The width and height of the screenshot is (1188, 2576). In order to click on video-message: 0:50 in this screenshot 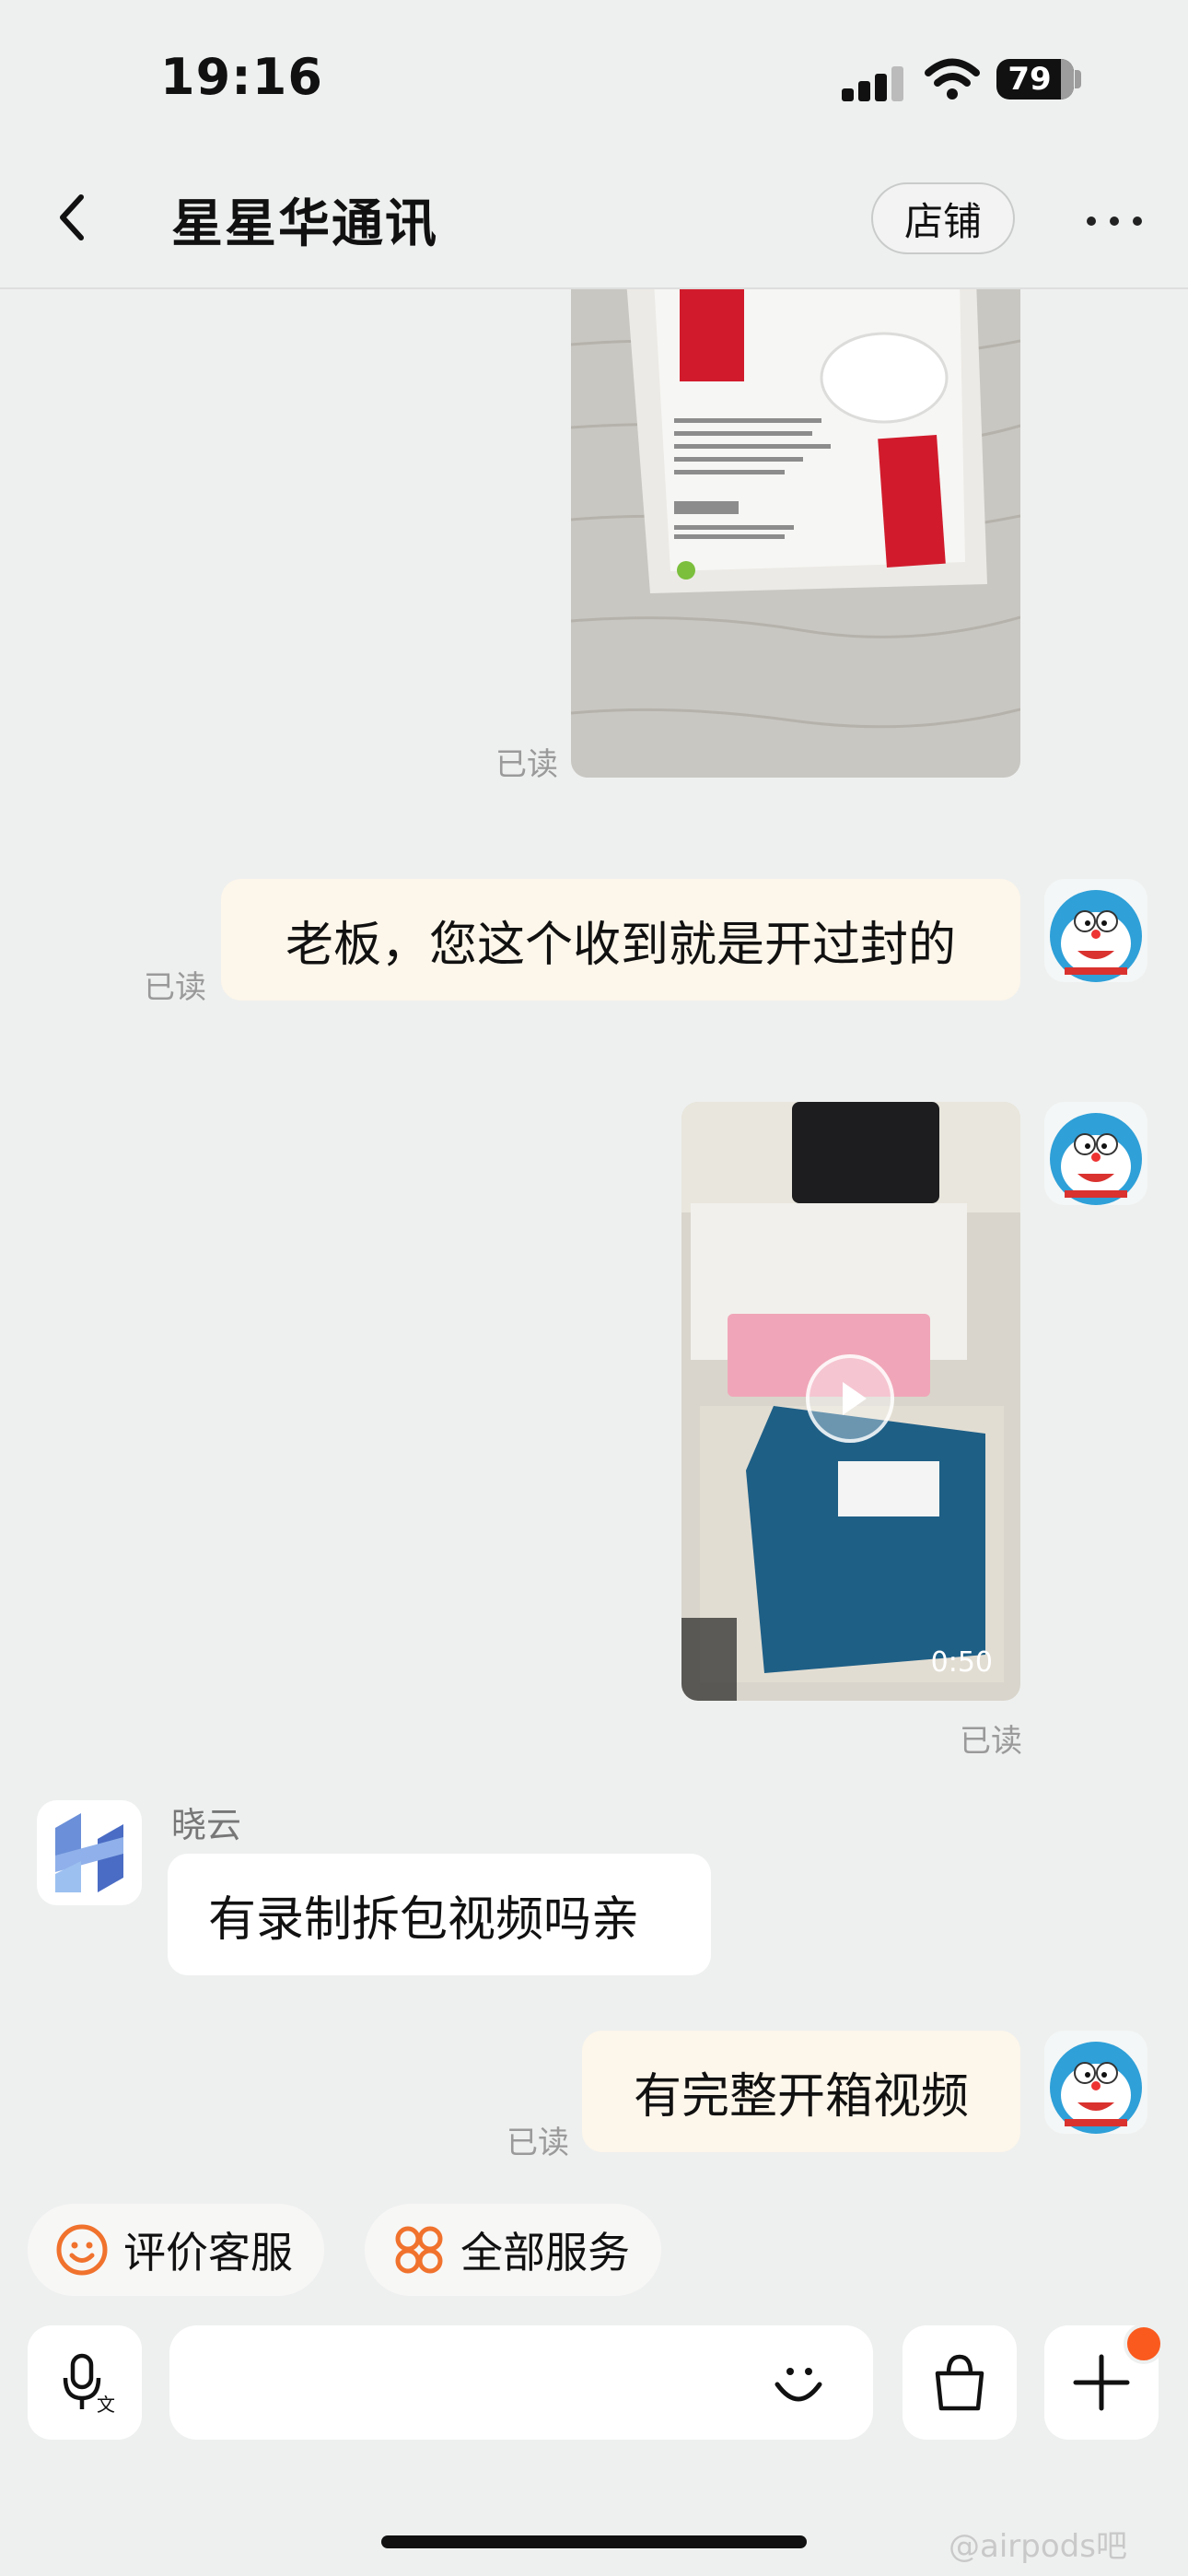, I will do `click(850, 1401)`.